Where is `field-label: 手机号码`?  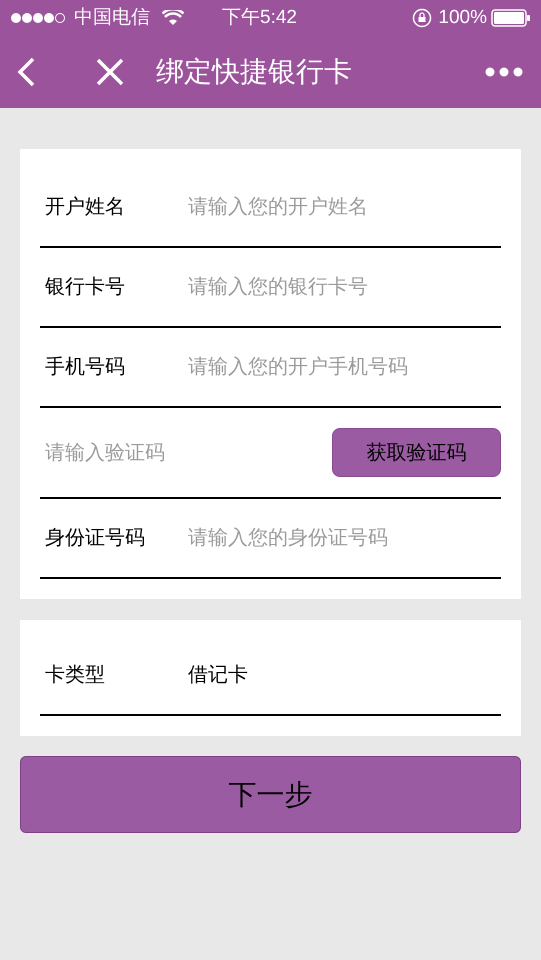 field-label: 手机号码 is located at coordinates (85, 367).